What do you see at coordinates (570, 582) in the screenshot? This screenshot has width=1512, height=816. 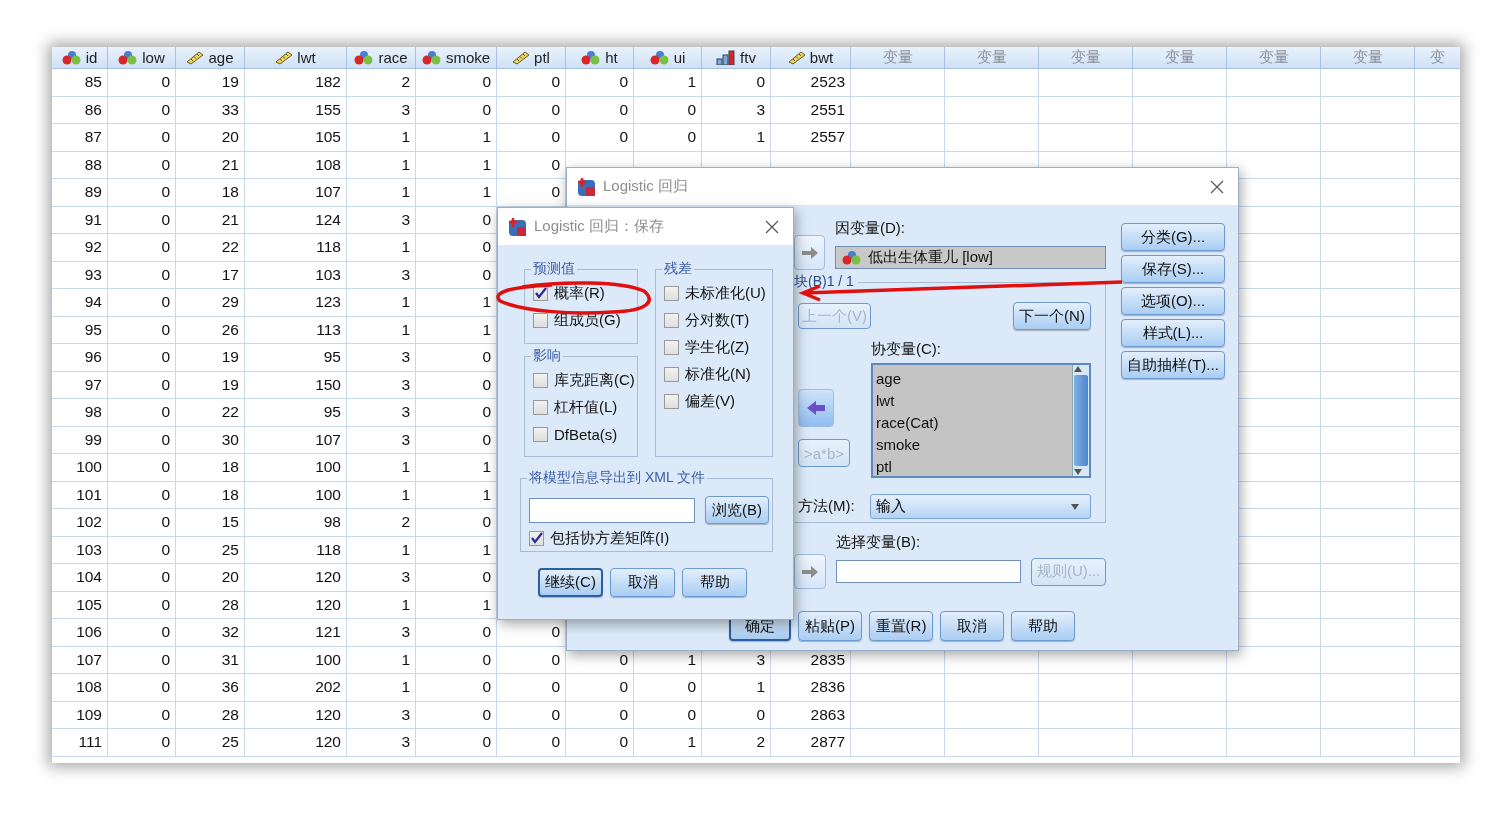 I see `dialog-button: 继续(C)` at bounding box center [570, 582].